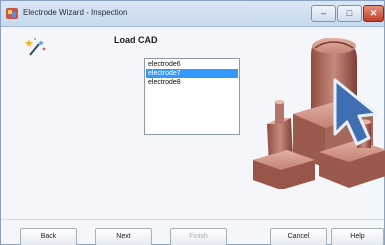 The width and height of the screenshot is (385, 245). What do you see at coordinates (198, 236) in the screenshot?
I see `finish-button: Finish` at bounding box center [198, 236].